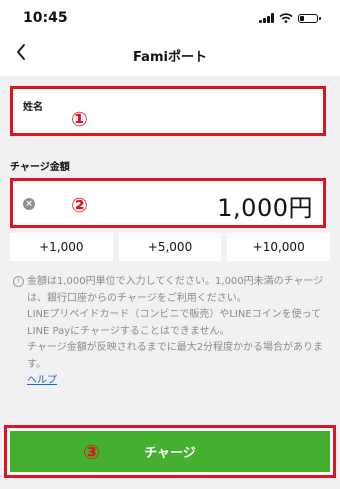  I want to click on marker-three: ③, so click(91, 452).